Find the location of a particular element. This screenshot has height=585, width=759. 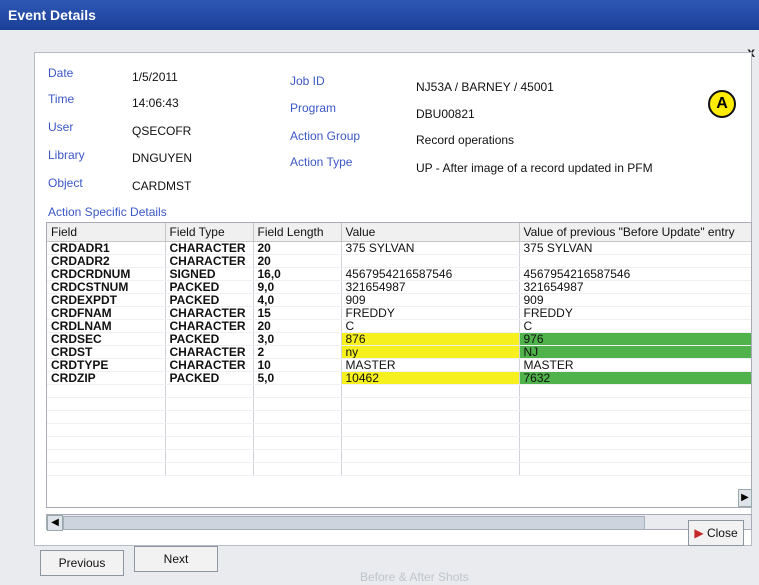

jobid-label: Job ID is located at coordinates (307, 81).